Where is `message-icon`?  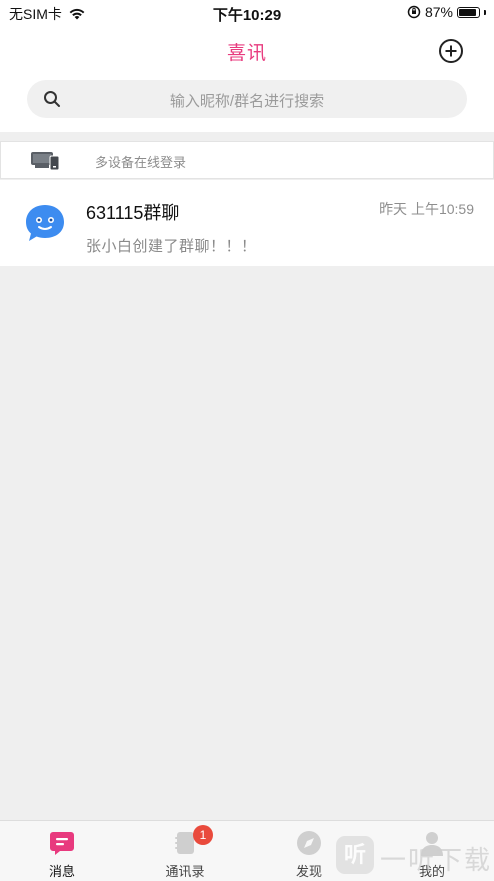 message-icon is located at coordinates (62, 843).